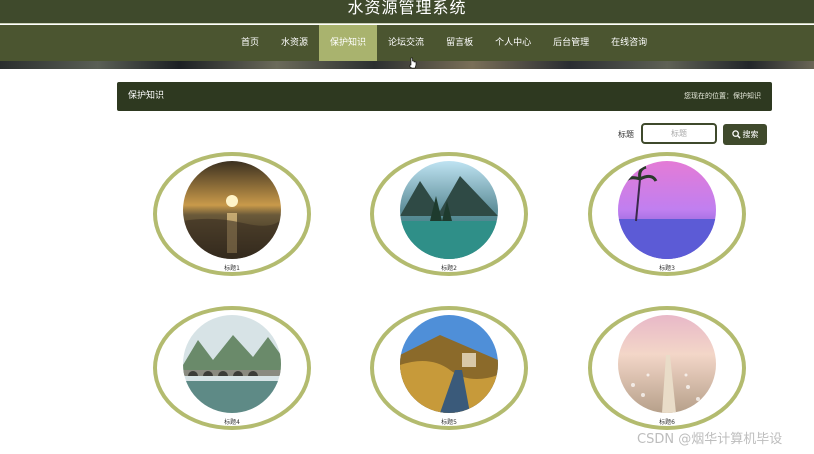  I want to click on card-caption: 标题1, so click(232, 267).